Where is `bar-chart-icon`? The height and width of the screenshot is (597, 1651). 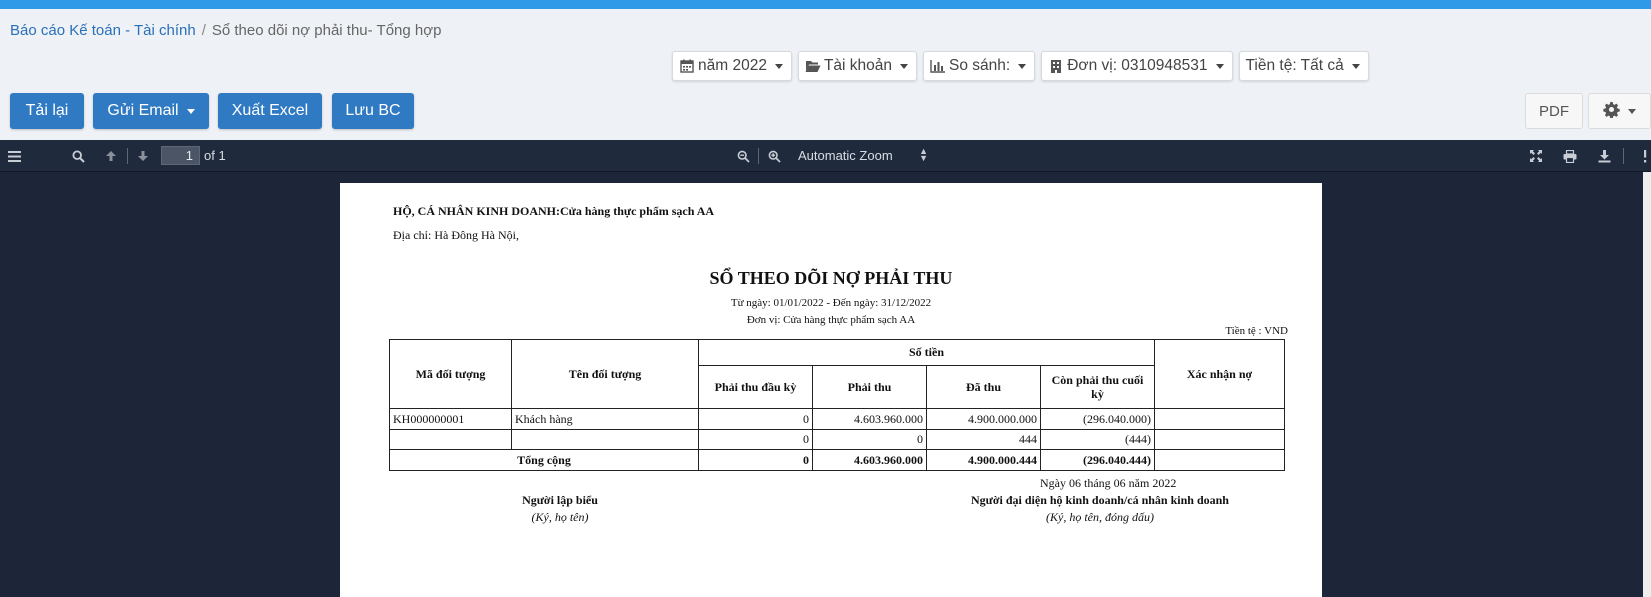 bar-chart-icon is located at coordinates (938, 66).